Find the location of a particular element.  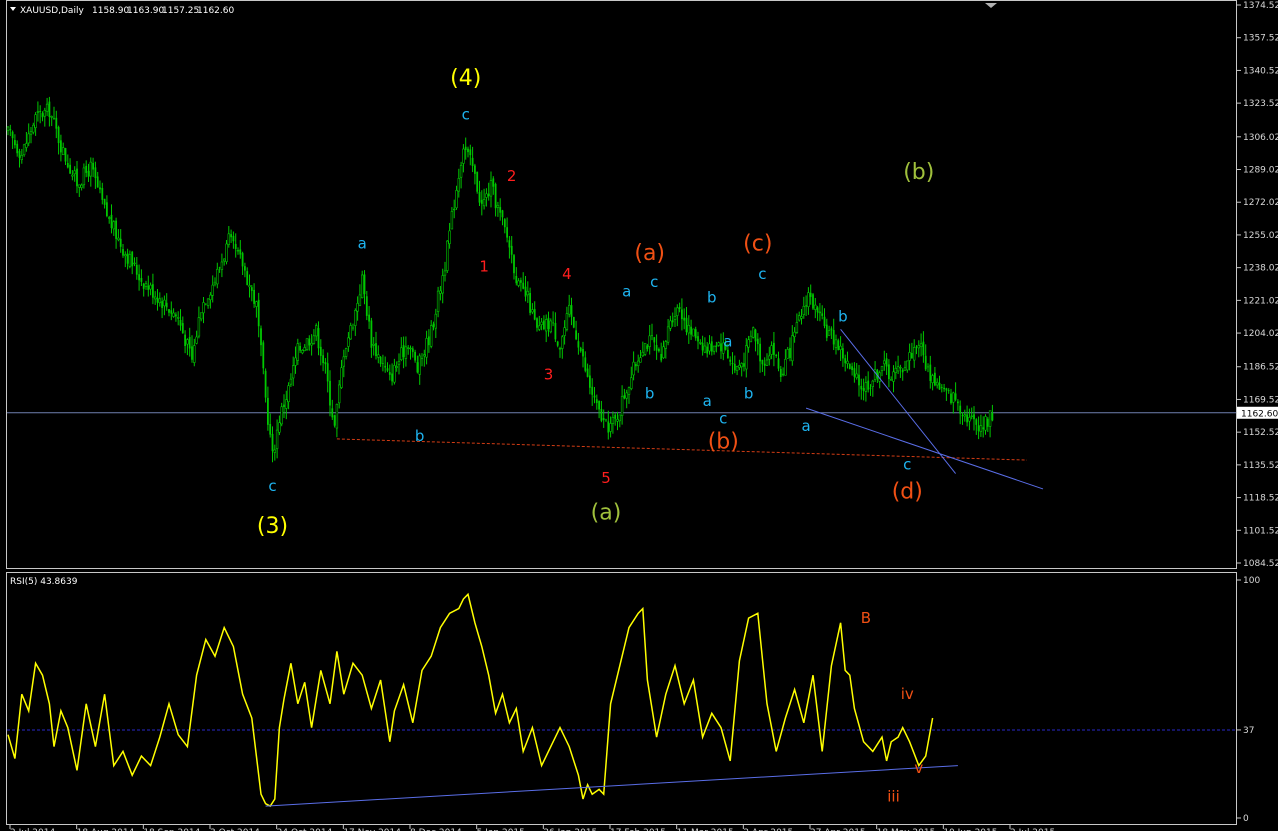

wave-label: b is located at coordinates (749, 394).